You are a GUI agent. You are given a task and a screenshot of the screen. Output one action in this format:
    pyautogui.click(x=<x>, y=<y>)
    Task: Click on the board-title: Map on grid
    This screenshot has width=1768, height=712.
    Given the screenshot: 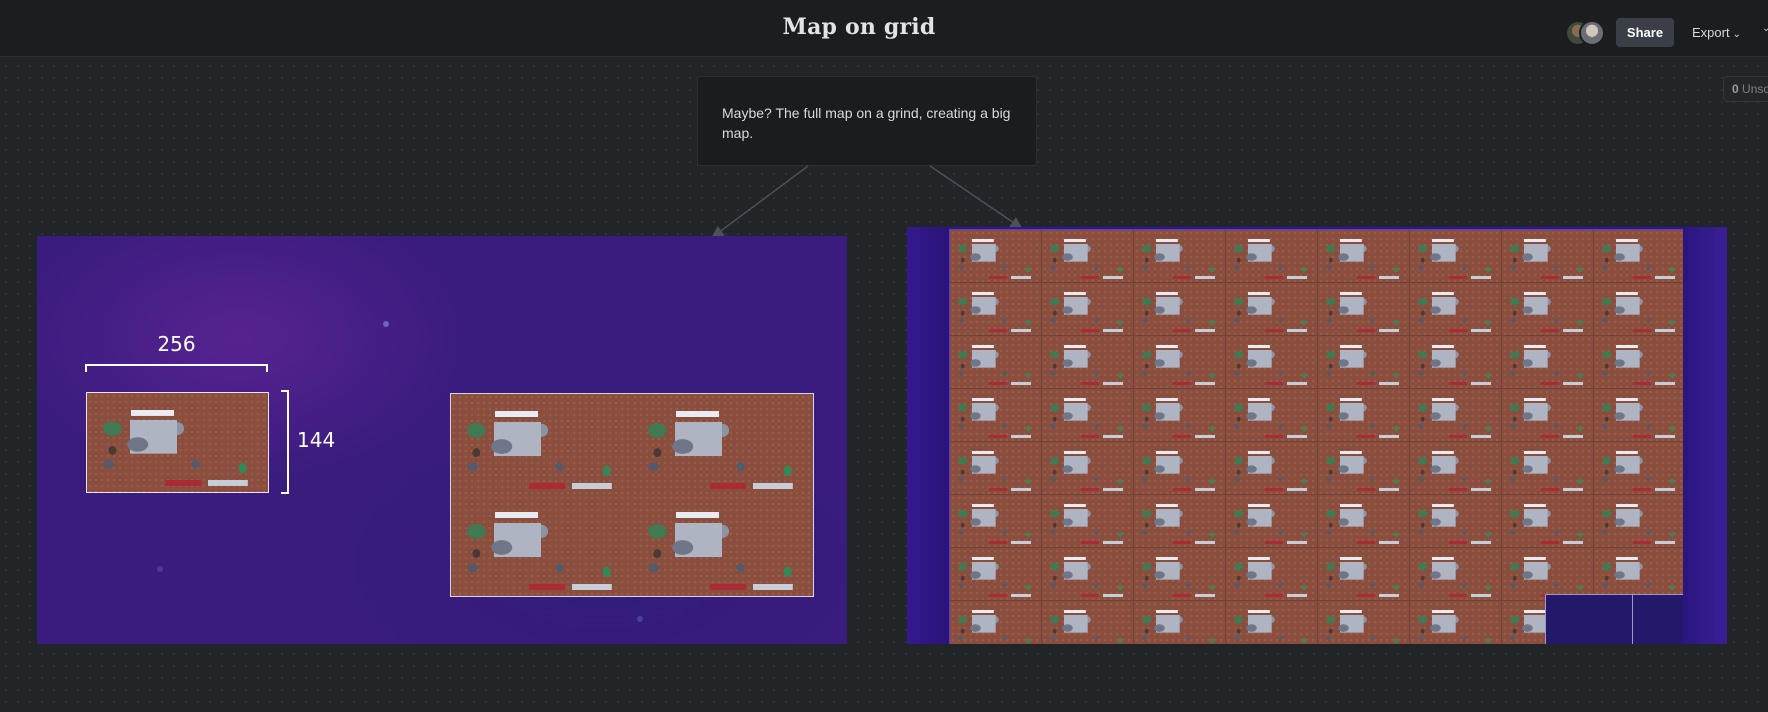 What is the action you would take?
    pyautogui.click(x=859, y=27)
    